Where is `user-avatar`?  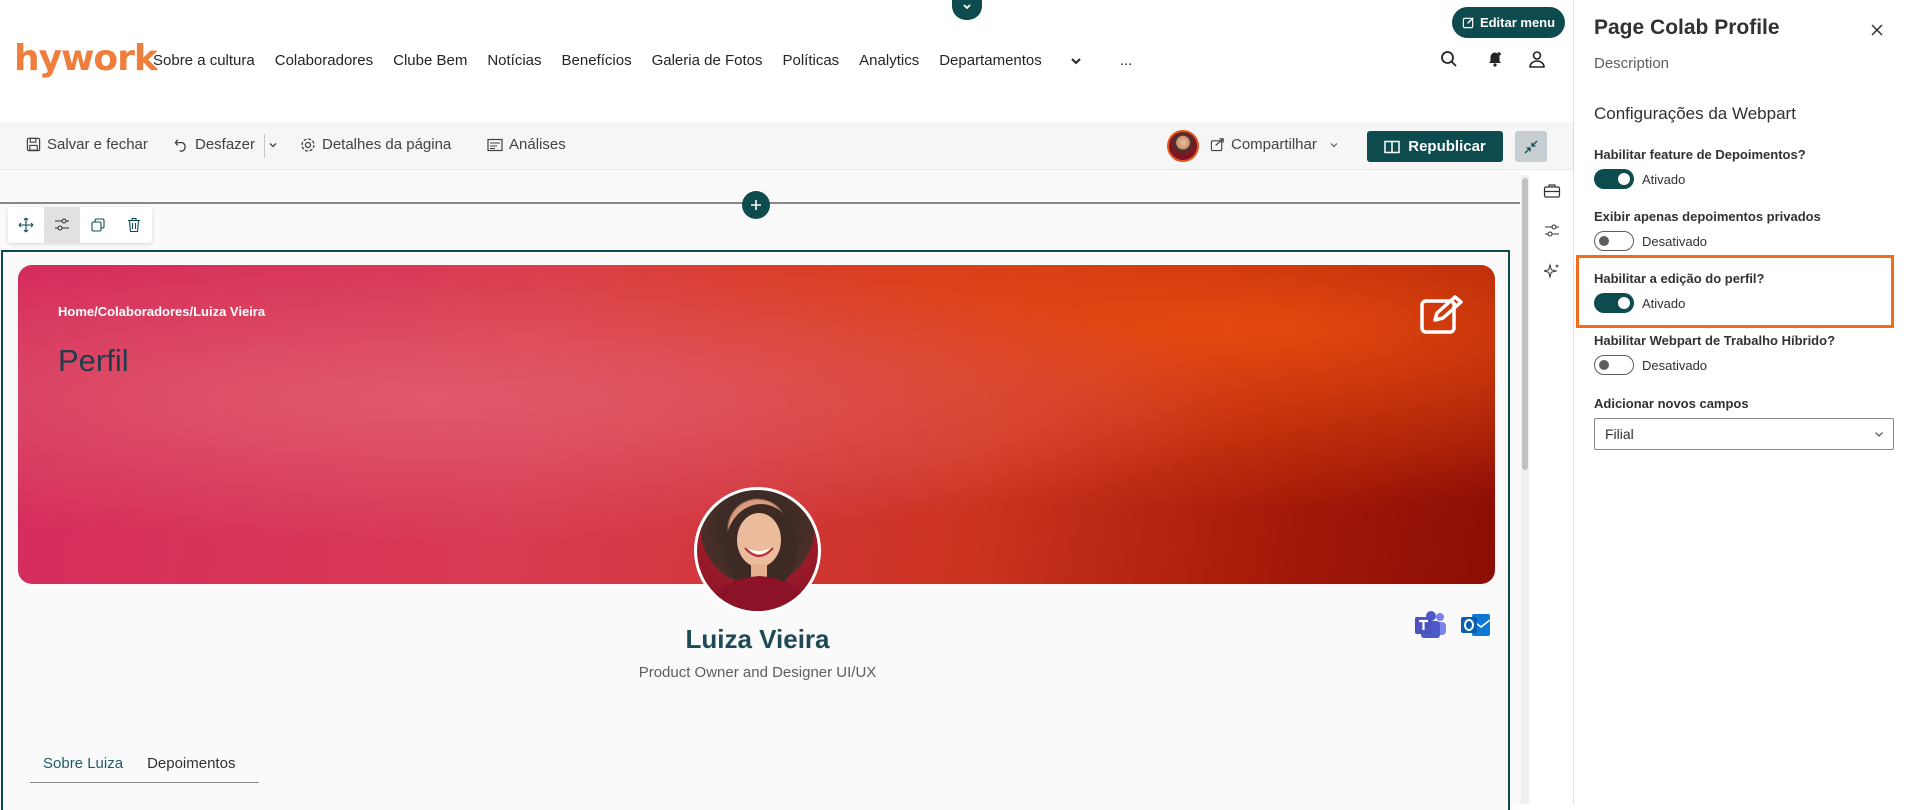 user-avatar is located at coordinates (1183, 146).